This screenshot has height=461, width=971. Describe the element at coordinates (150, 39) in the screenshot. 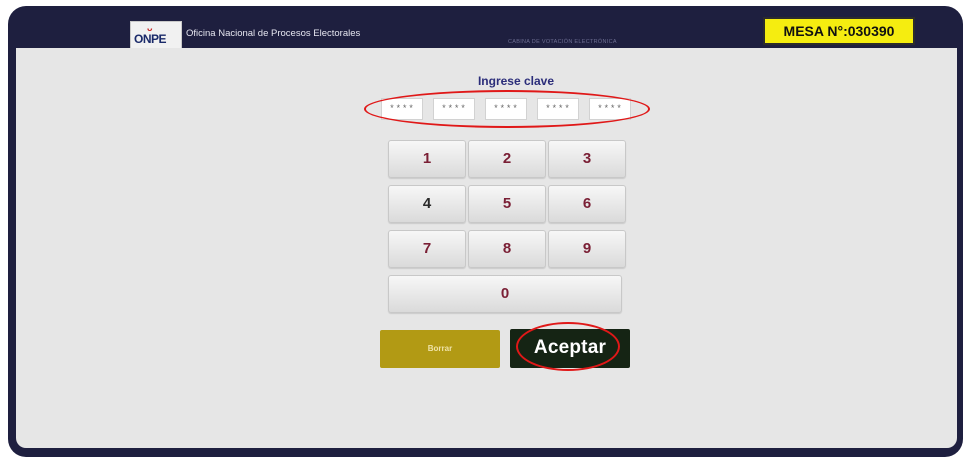

I see `logo-text: ONPE` at that location.